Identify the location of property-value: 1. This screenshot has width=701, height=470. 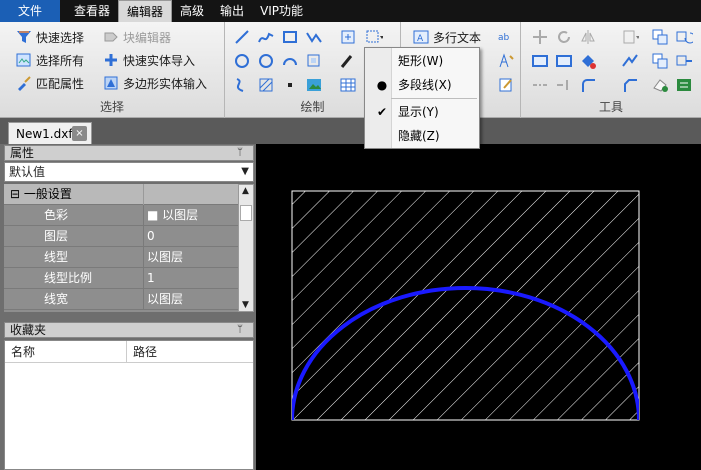
(190, 278).